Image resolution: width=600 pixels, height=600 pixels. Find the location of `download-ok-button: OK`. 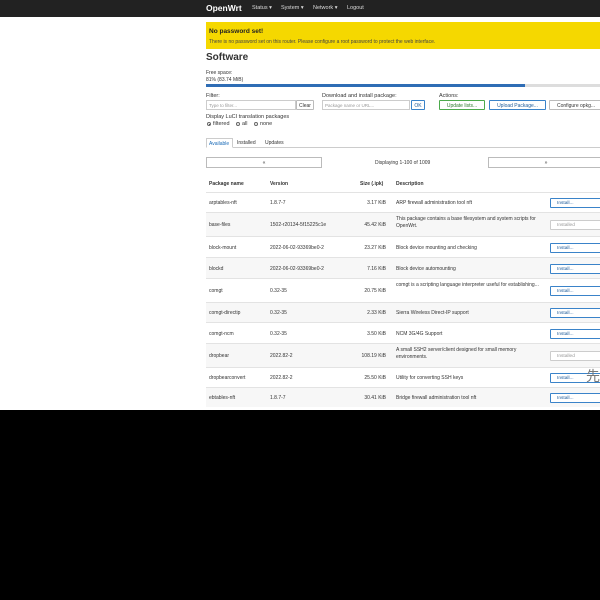

download-ok-button: OK is located at coordinates (418, 105).